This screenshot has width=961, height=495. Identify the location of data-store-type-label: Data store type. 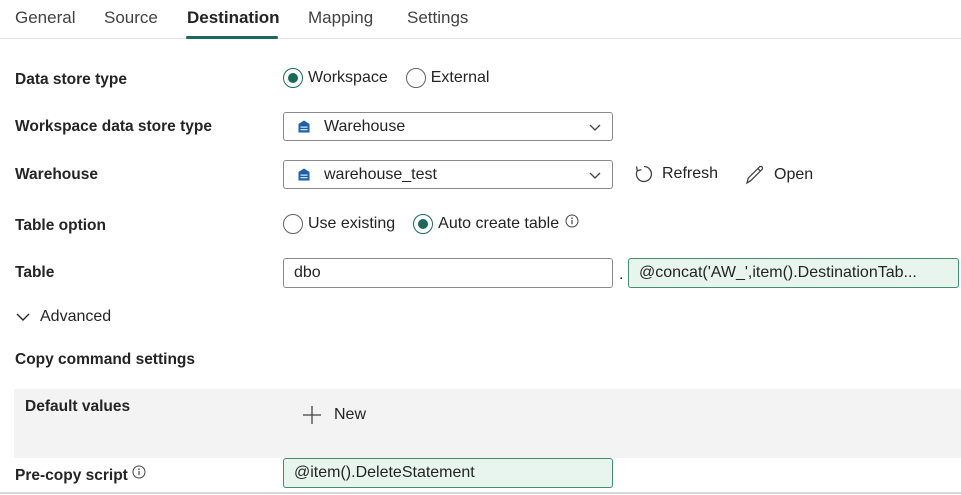
(71, 79).